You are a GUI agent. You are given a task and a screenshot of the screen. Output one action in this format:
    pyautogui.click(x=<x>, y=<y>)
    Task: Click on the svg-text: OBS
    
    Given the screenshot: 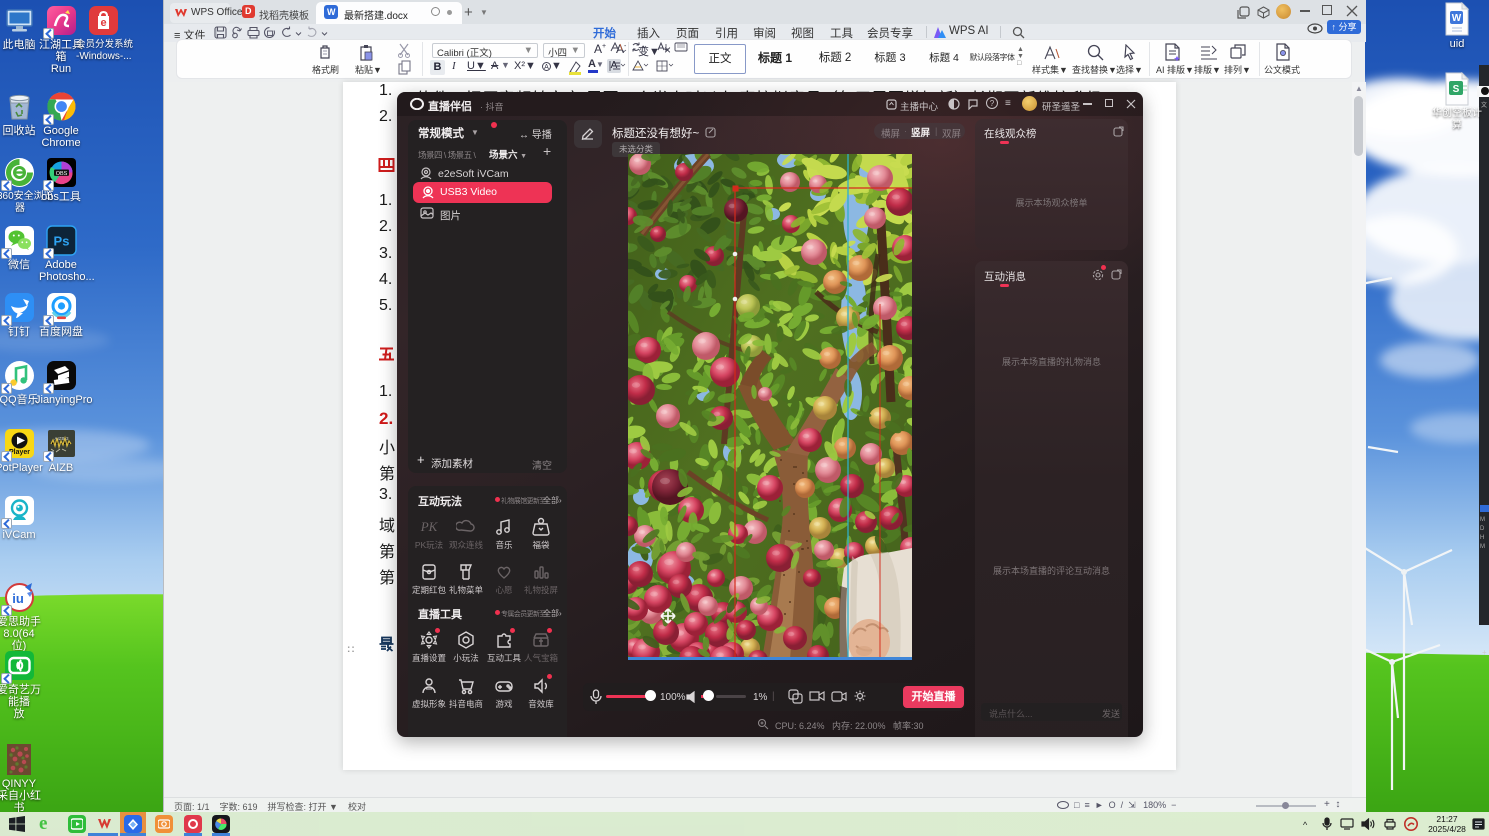 What is the action you would take?
    pyautogui.click(x=62, y=174)
    